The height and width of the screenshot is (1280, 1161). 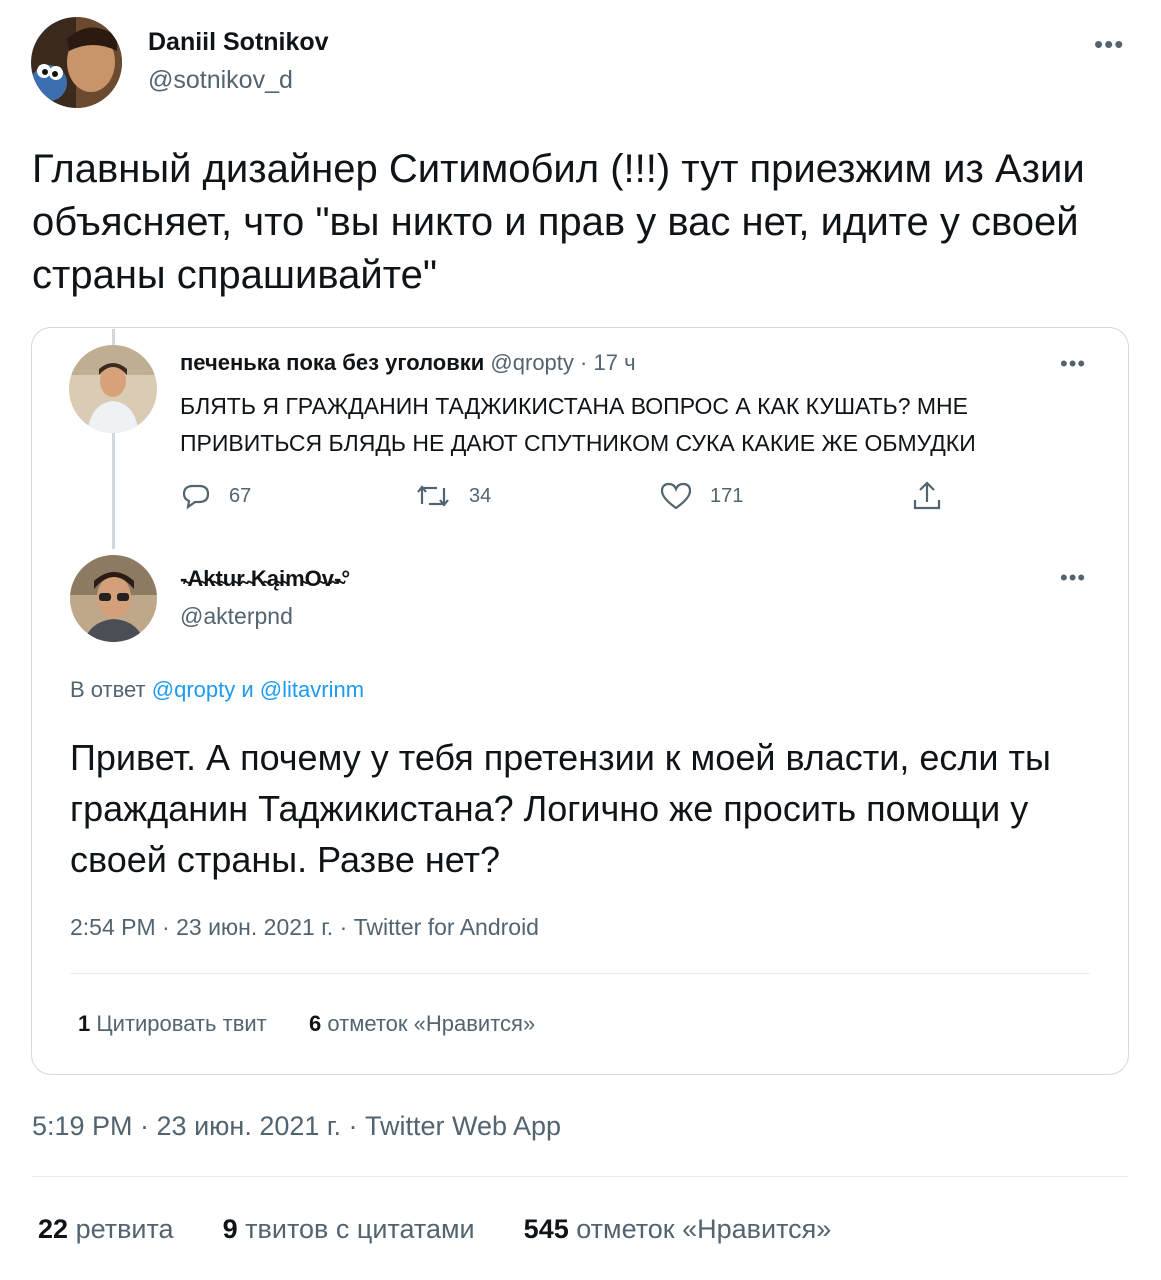 What do you see at coordinates (580, 973) in the screenshot?
I see `card-divider` at bounding box center [580, 973].